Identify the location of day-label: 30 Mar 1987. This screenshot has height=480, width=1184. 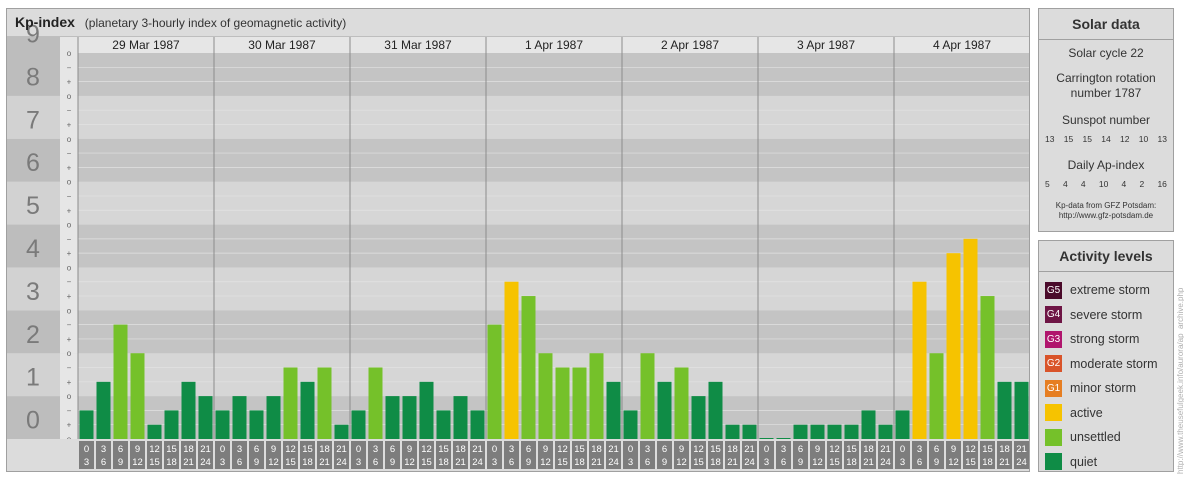
(282, 45).